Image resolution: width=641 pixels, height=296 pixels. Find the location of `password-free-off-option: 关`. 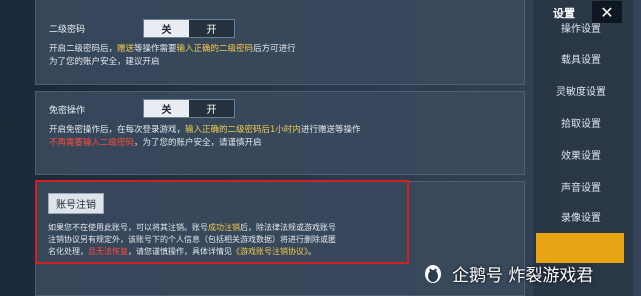

password-free-off-option: 关 is located at coordinates (166, 108).